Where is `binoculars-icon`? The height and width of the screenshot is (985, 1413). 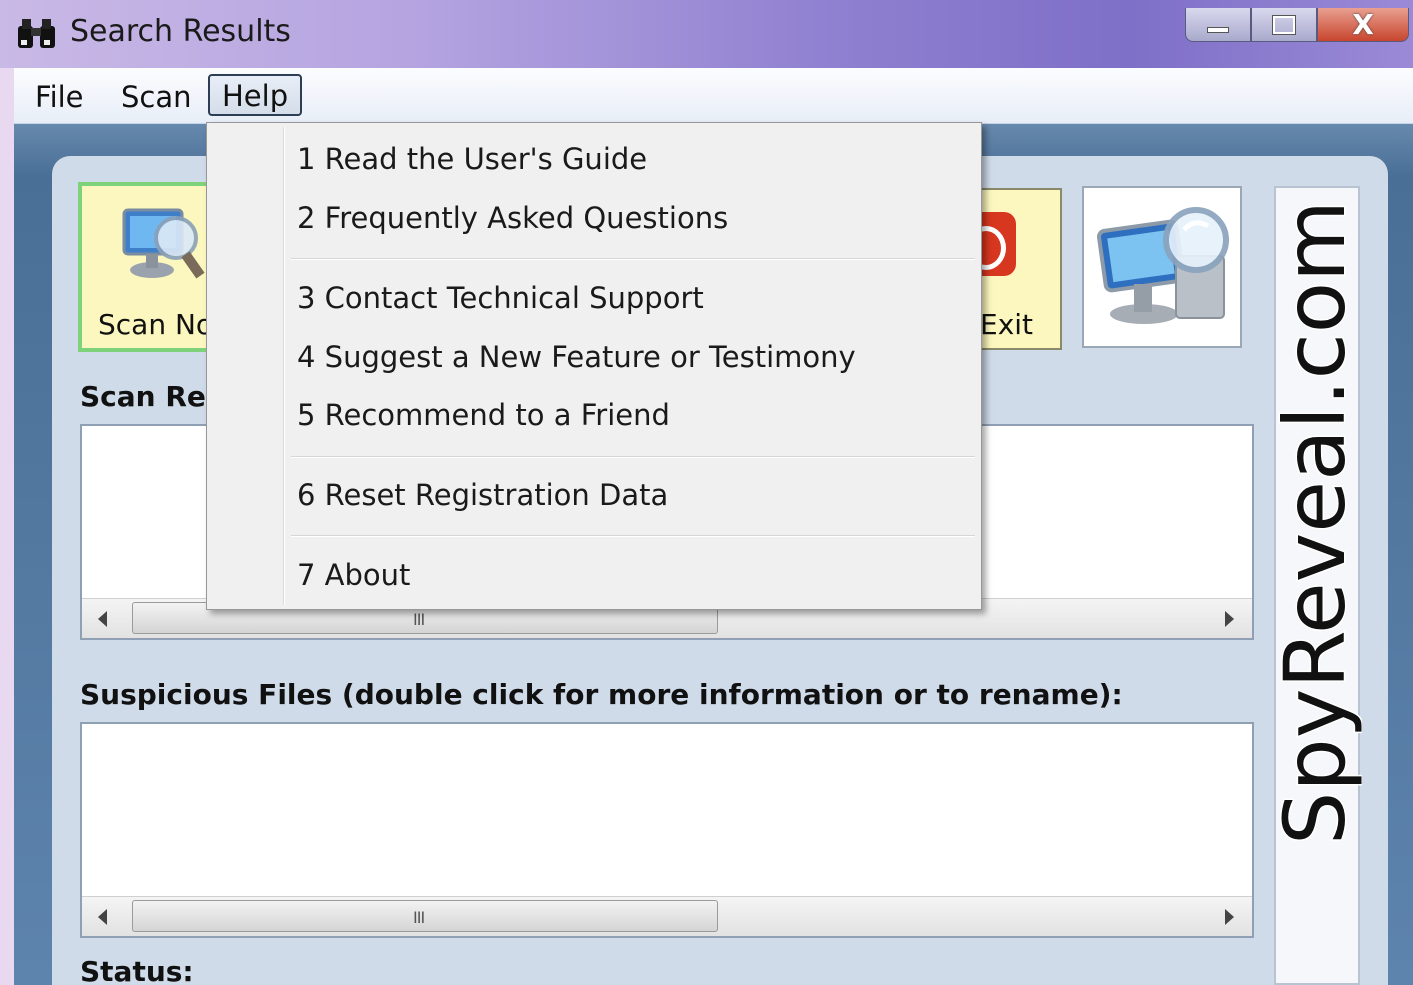
binoculars-icon is located at coordinates (36, 33).